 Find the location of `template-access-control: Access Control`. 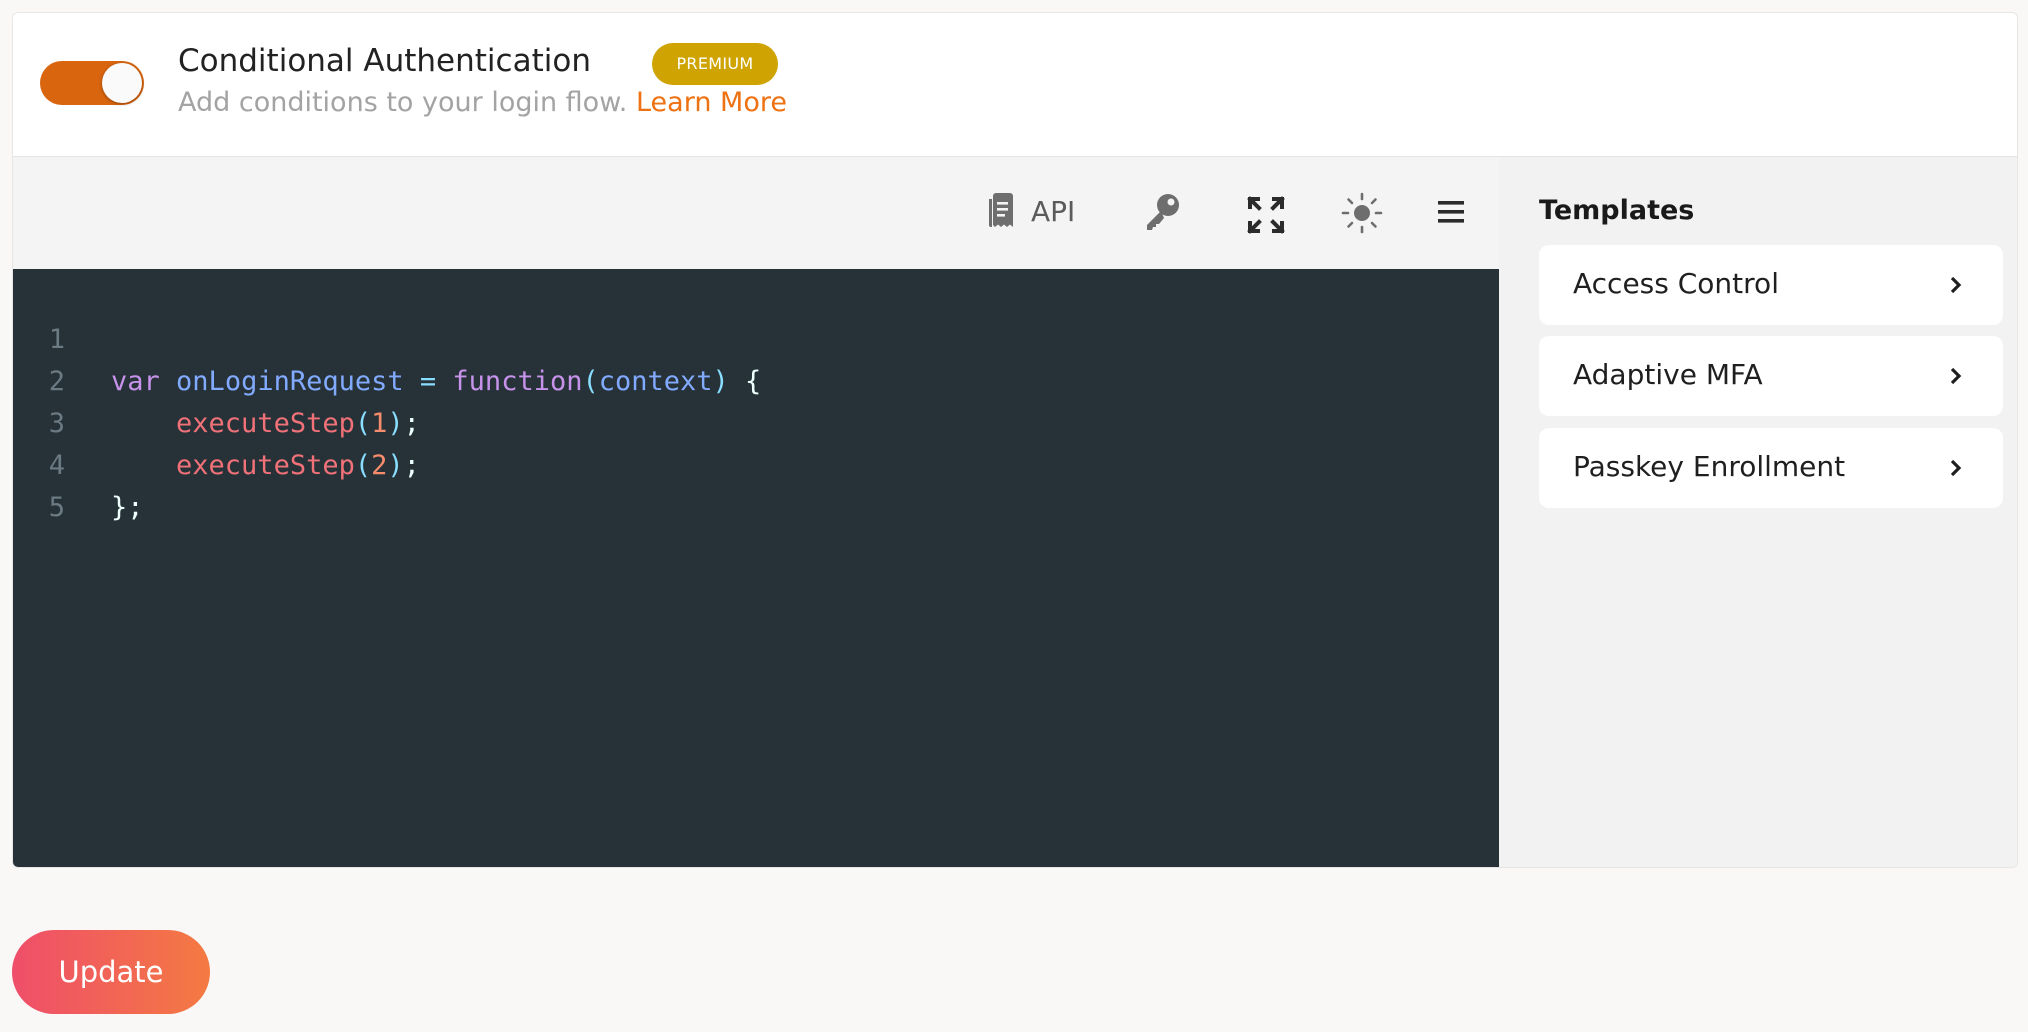

template-access-control: Access Control is located at coordinates (1771, 285).